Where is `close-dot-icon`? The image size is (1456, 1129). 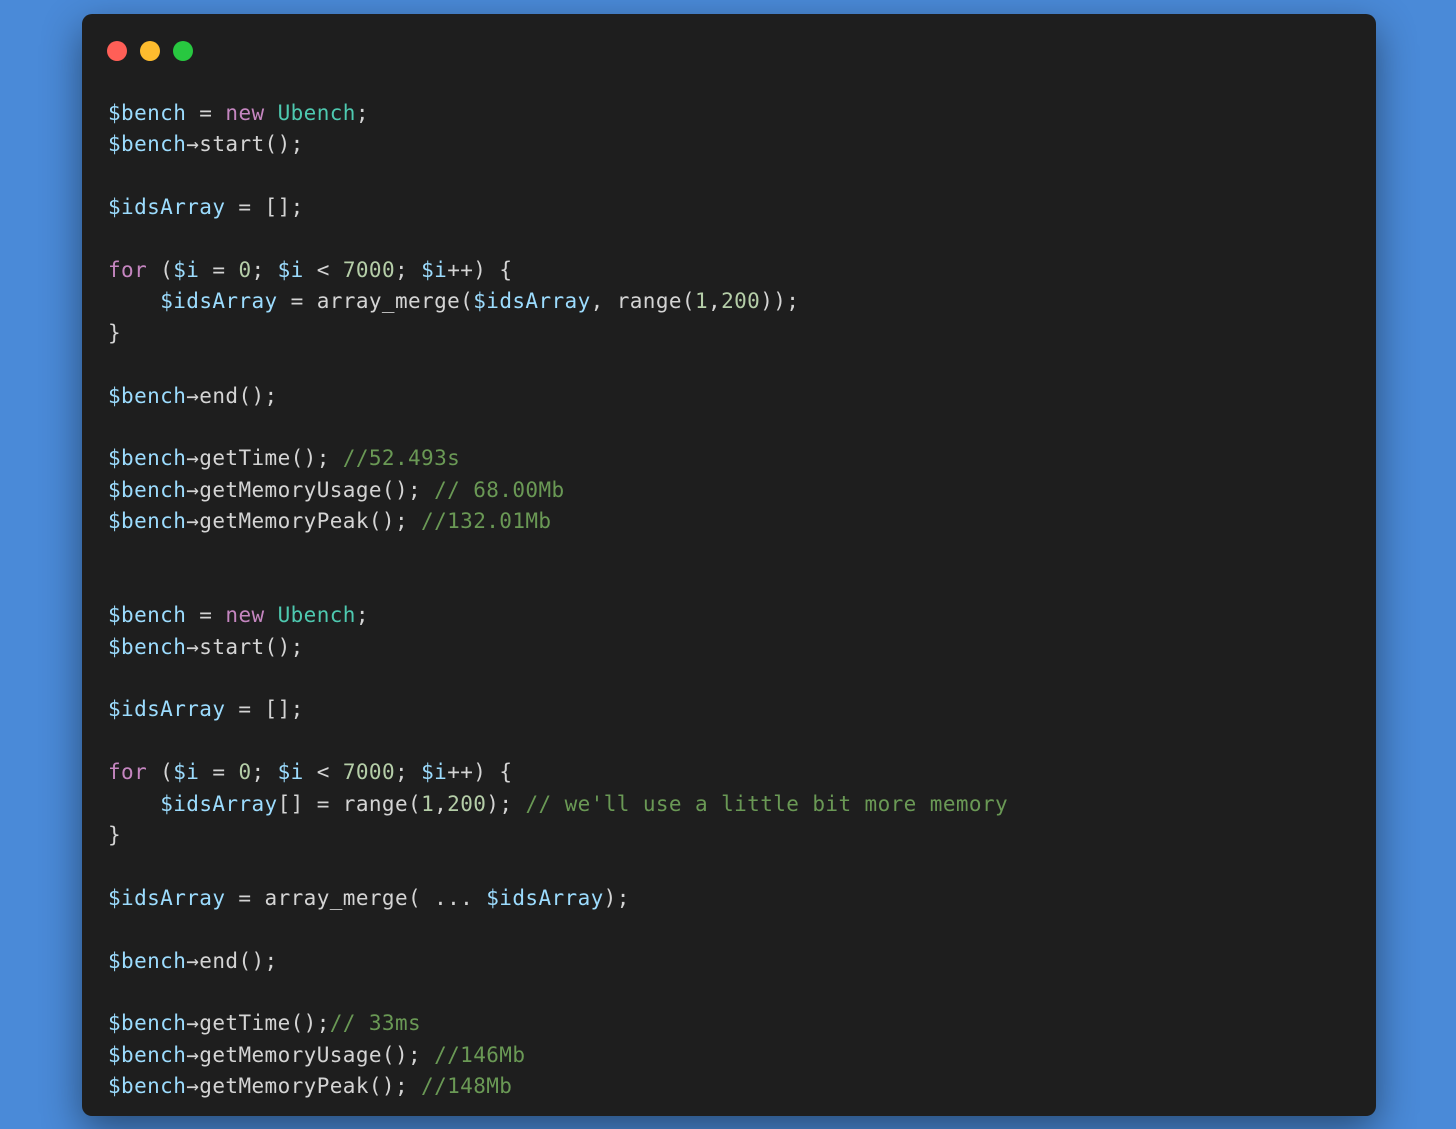
close-dot-icon is located at coordinates (117, 51).